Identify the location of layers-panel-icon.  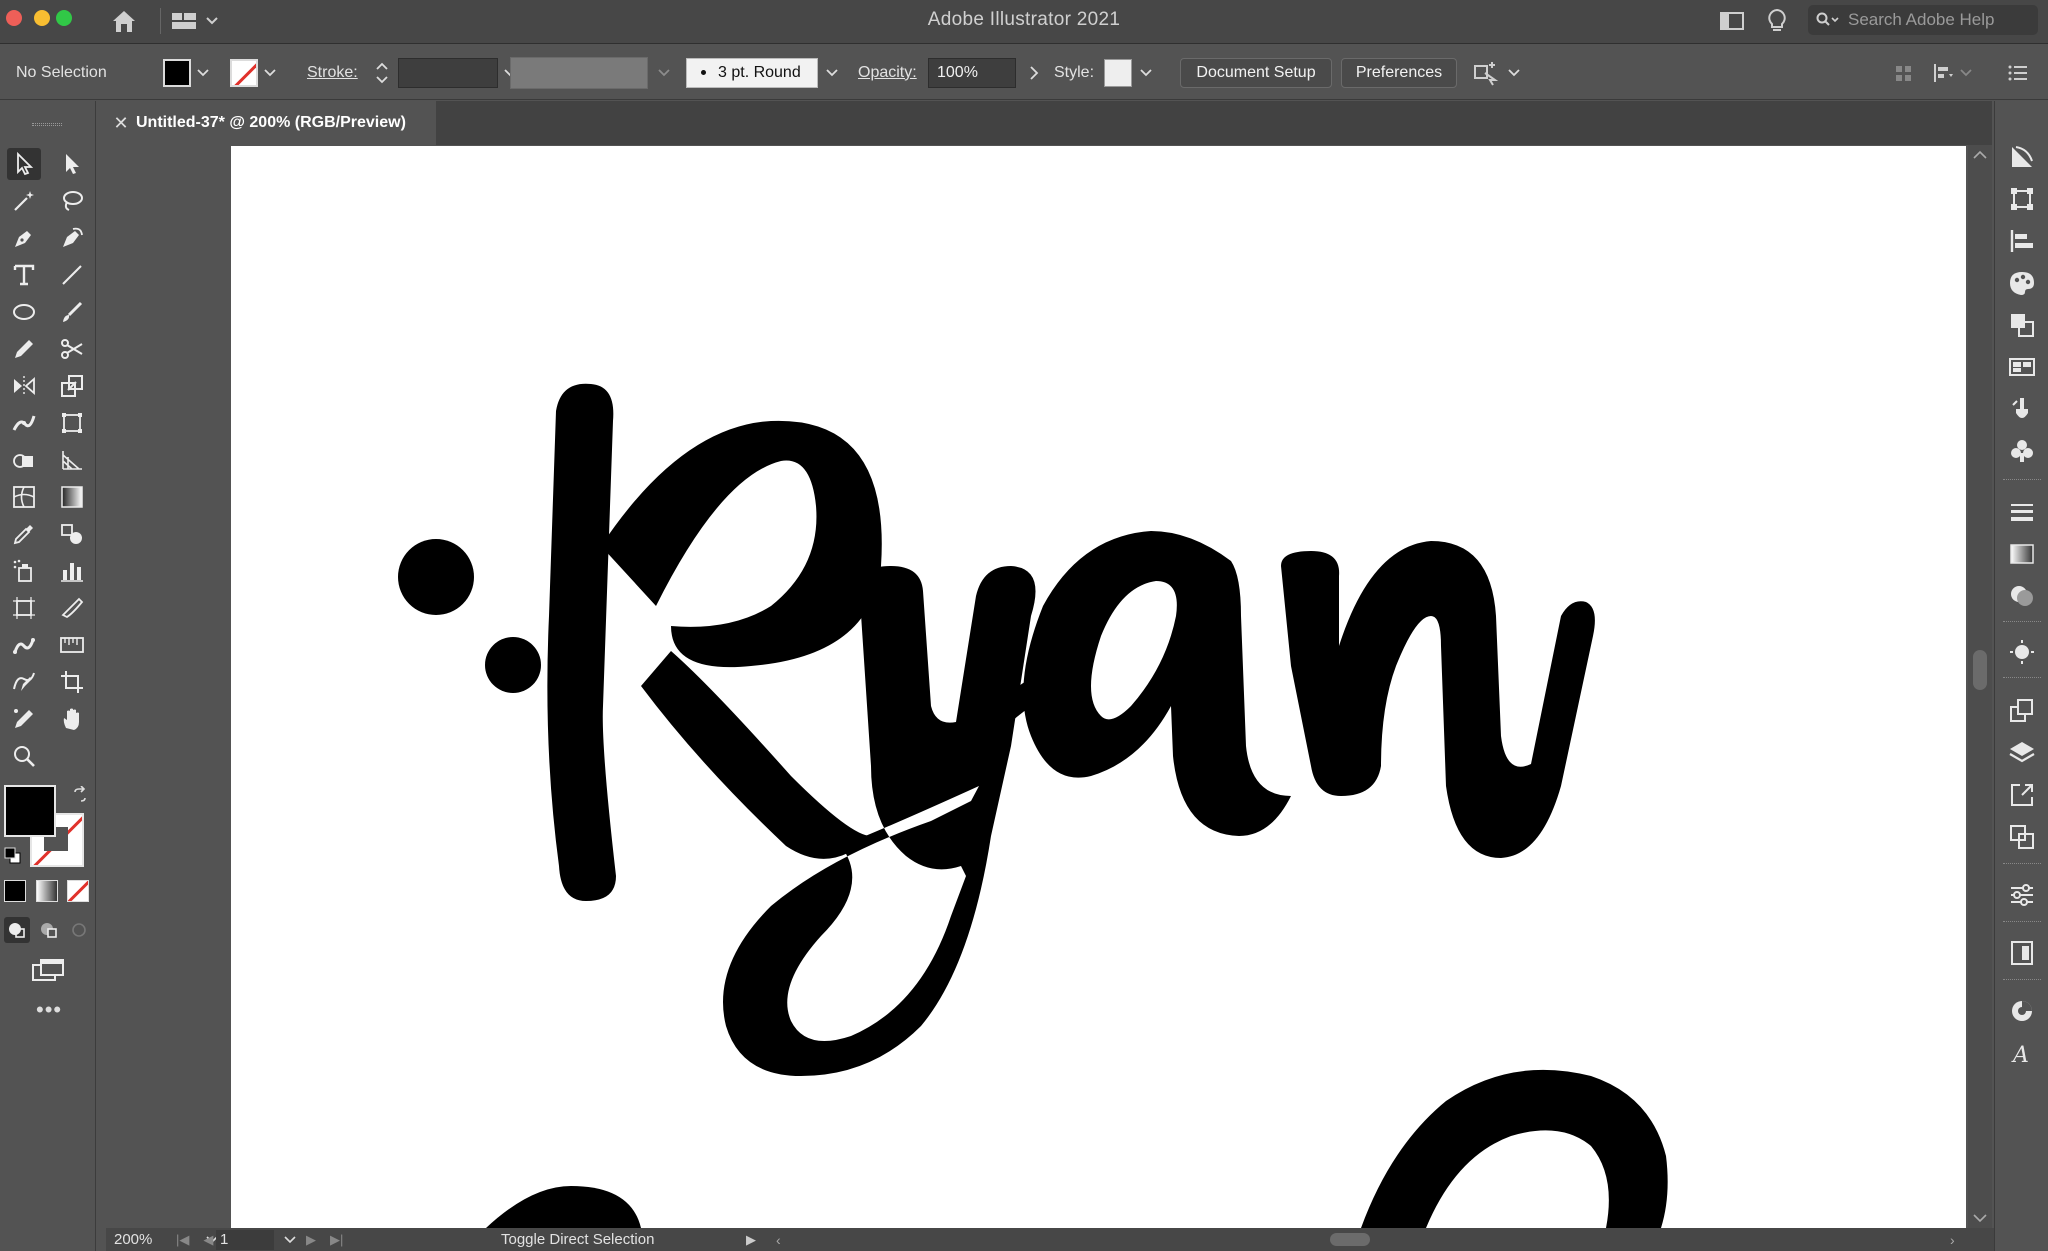
(2022, 753).